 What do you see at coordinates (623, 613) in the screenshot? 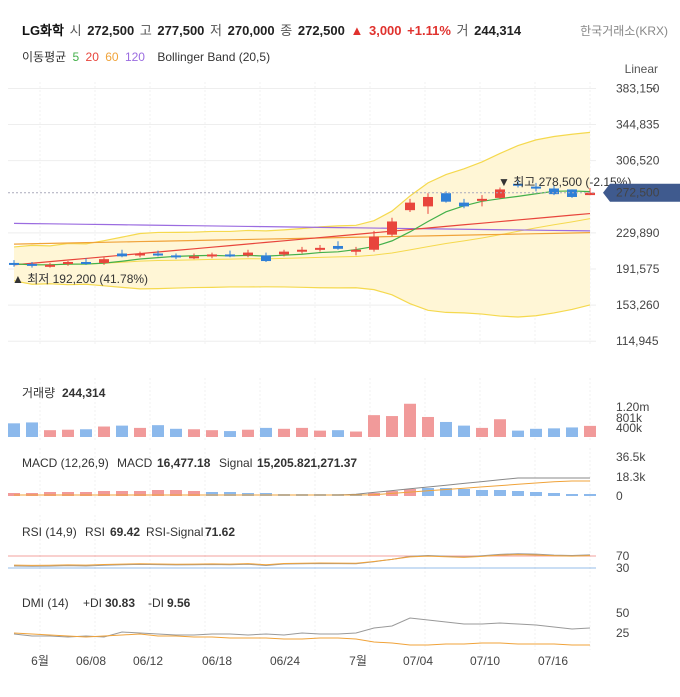
I see `dmi-tick-label: 50` at bounding box center [623, 613].